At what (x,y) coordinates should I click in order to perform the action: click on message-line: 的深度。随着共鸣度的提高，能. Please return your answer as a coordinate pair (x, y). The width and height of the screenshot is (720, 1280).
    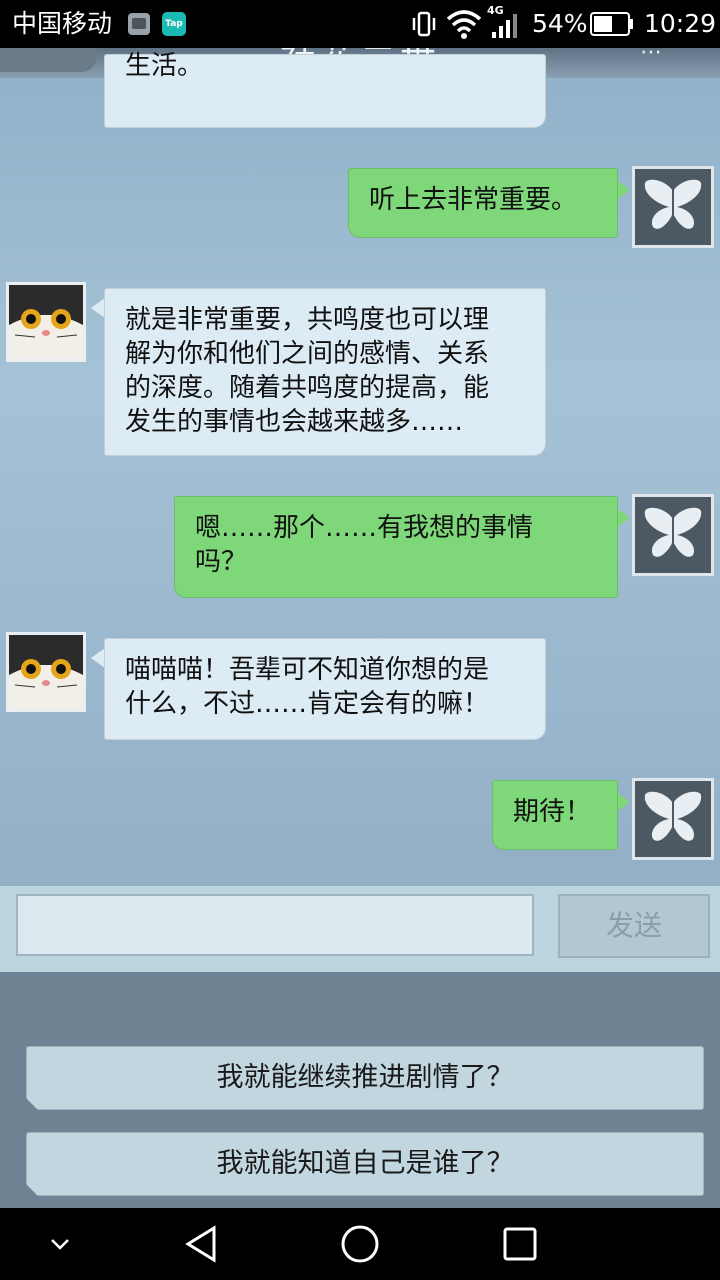
    Looking at the image, I should click on (307, 388).